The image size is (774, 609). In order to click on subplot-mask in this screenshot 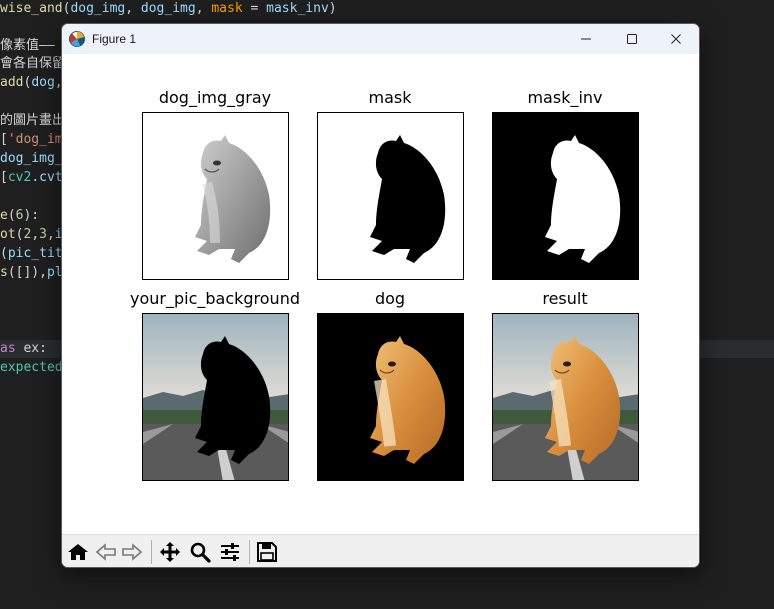, I will do `click(390, 196)`.